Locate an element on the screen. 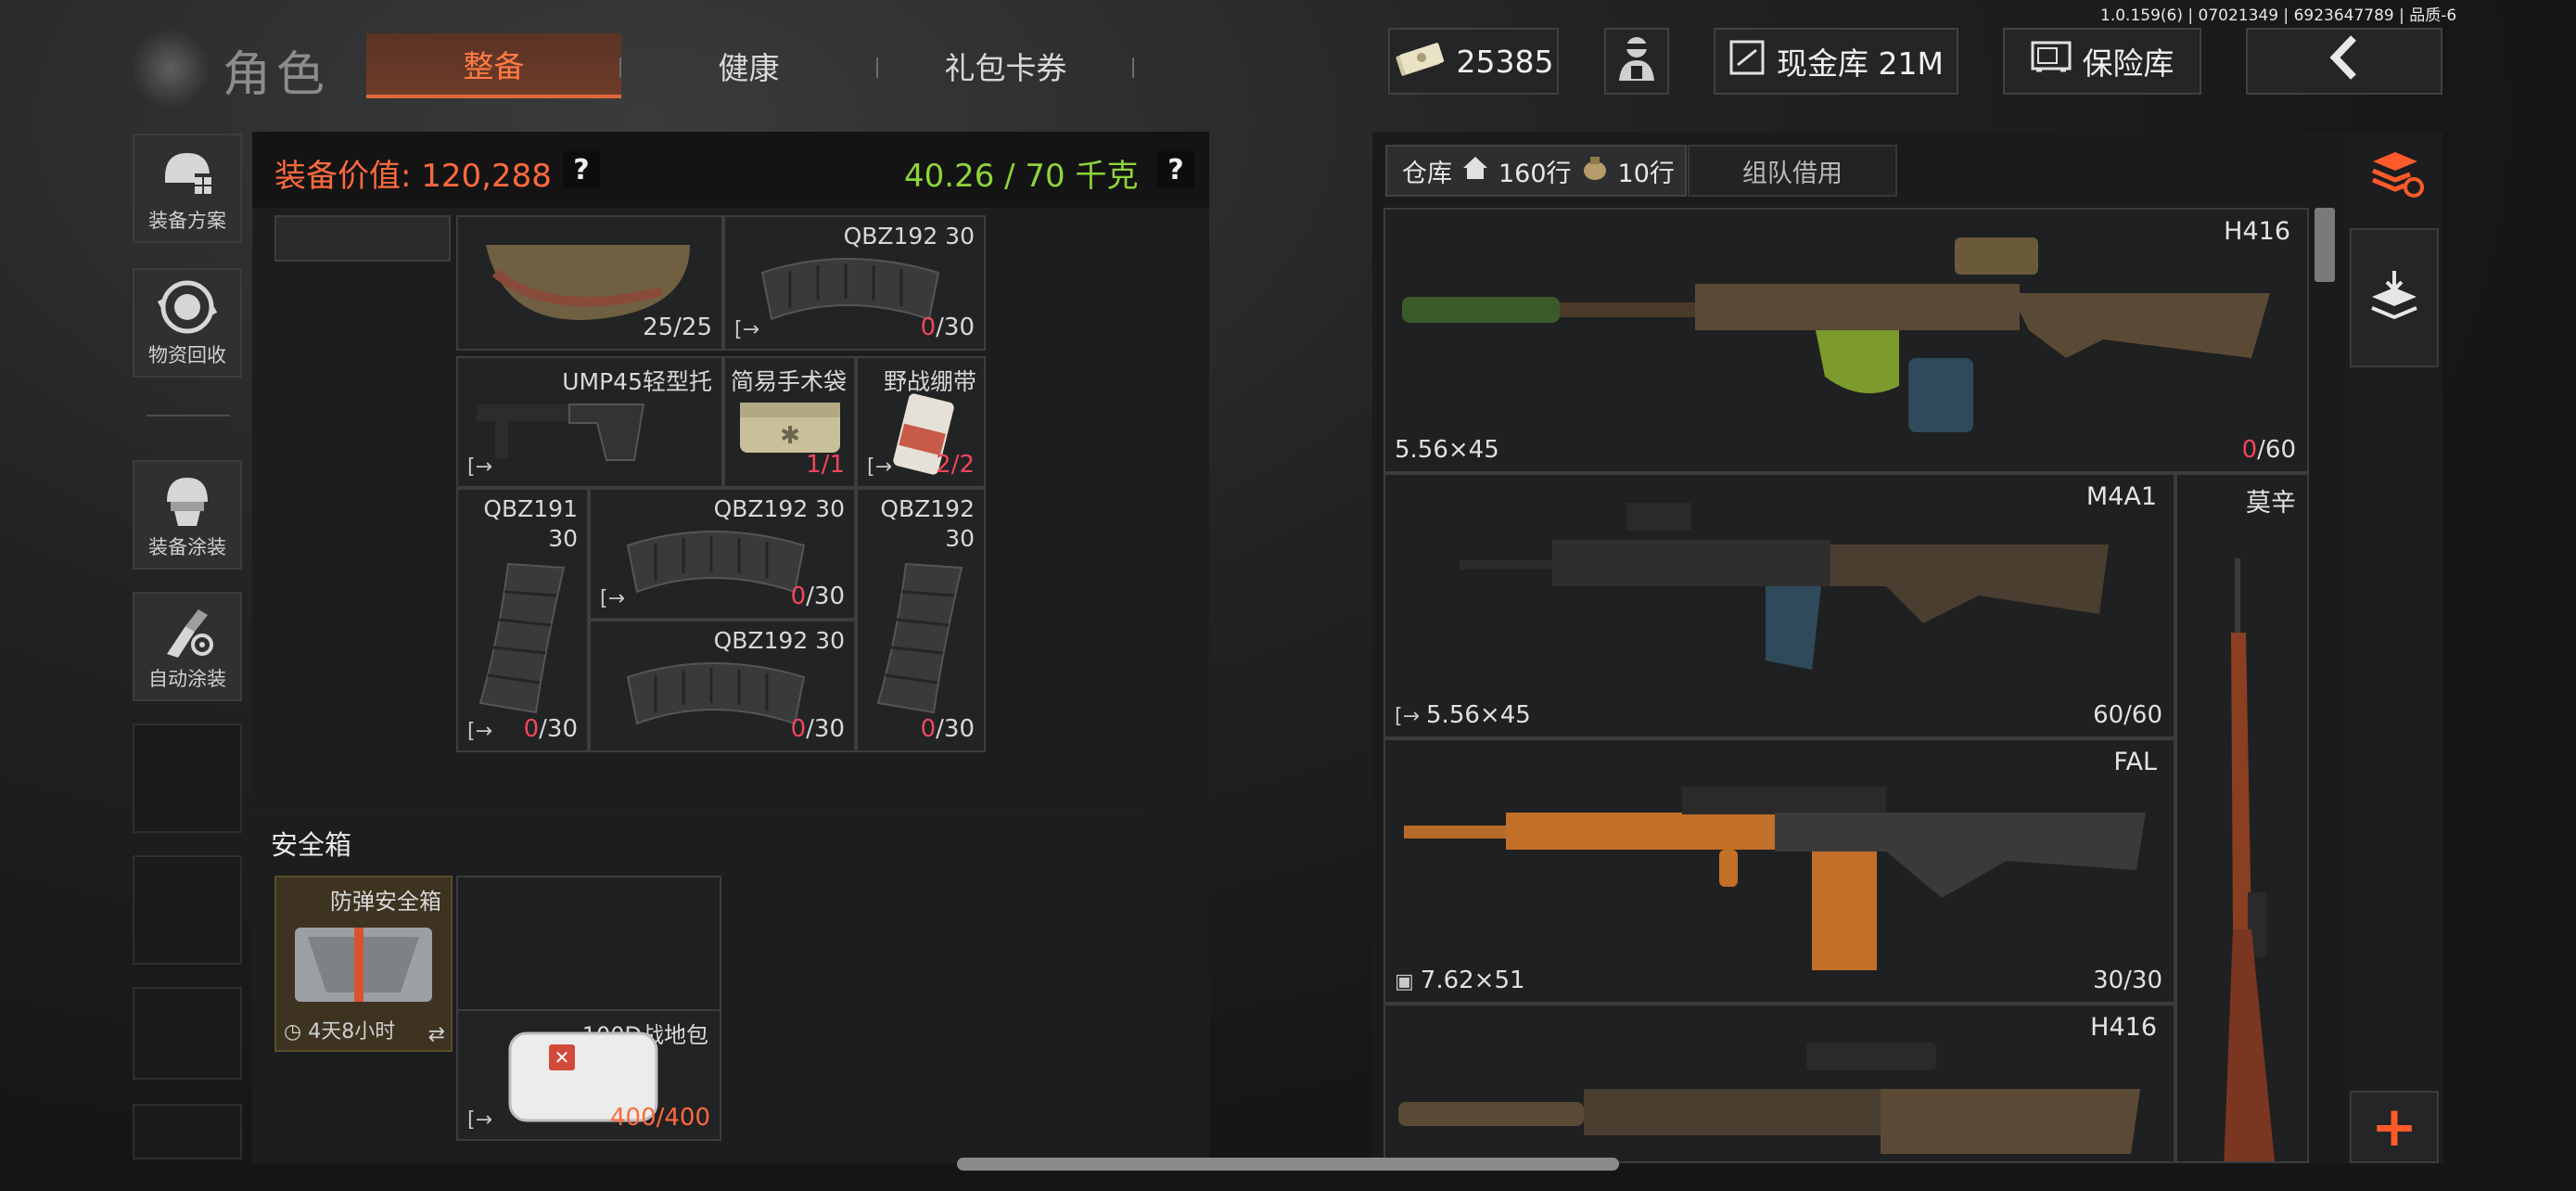 The width and height of the screenshot is (2576, 1191). home-indicator is located at coordinates (1288, 1164).